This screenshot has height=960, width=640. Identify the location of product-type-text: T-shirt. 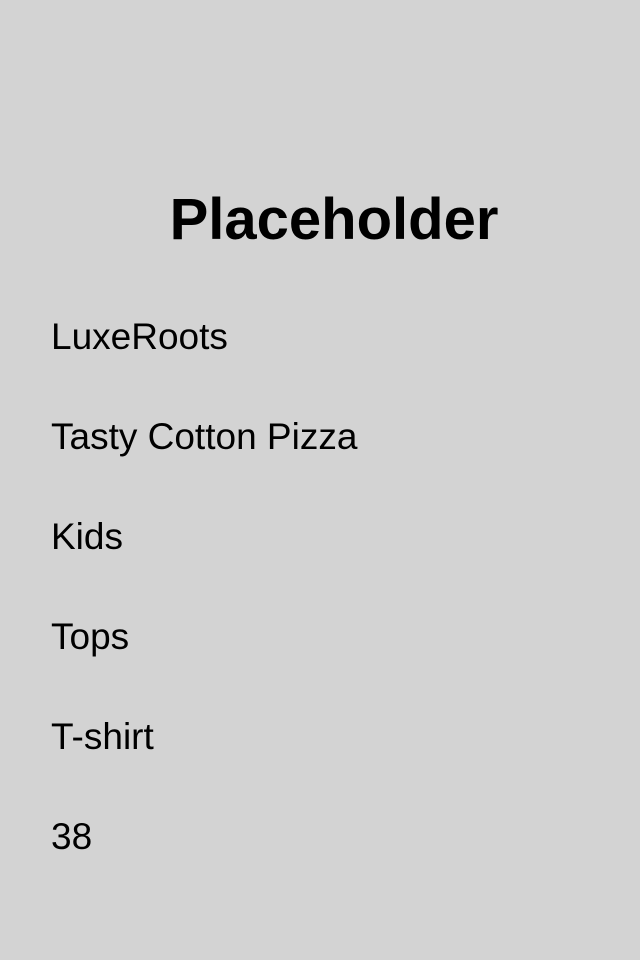
(102, 736).